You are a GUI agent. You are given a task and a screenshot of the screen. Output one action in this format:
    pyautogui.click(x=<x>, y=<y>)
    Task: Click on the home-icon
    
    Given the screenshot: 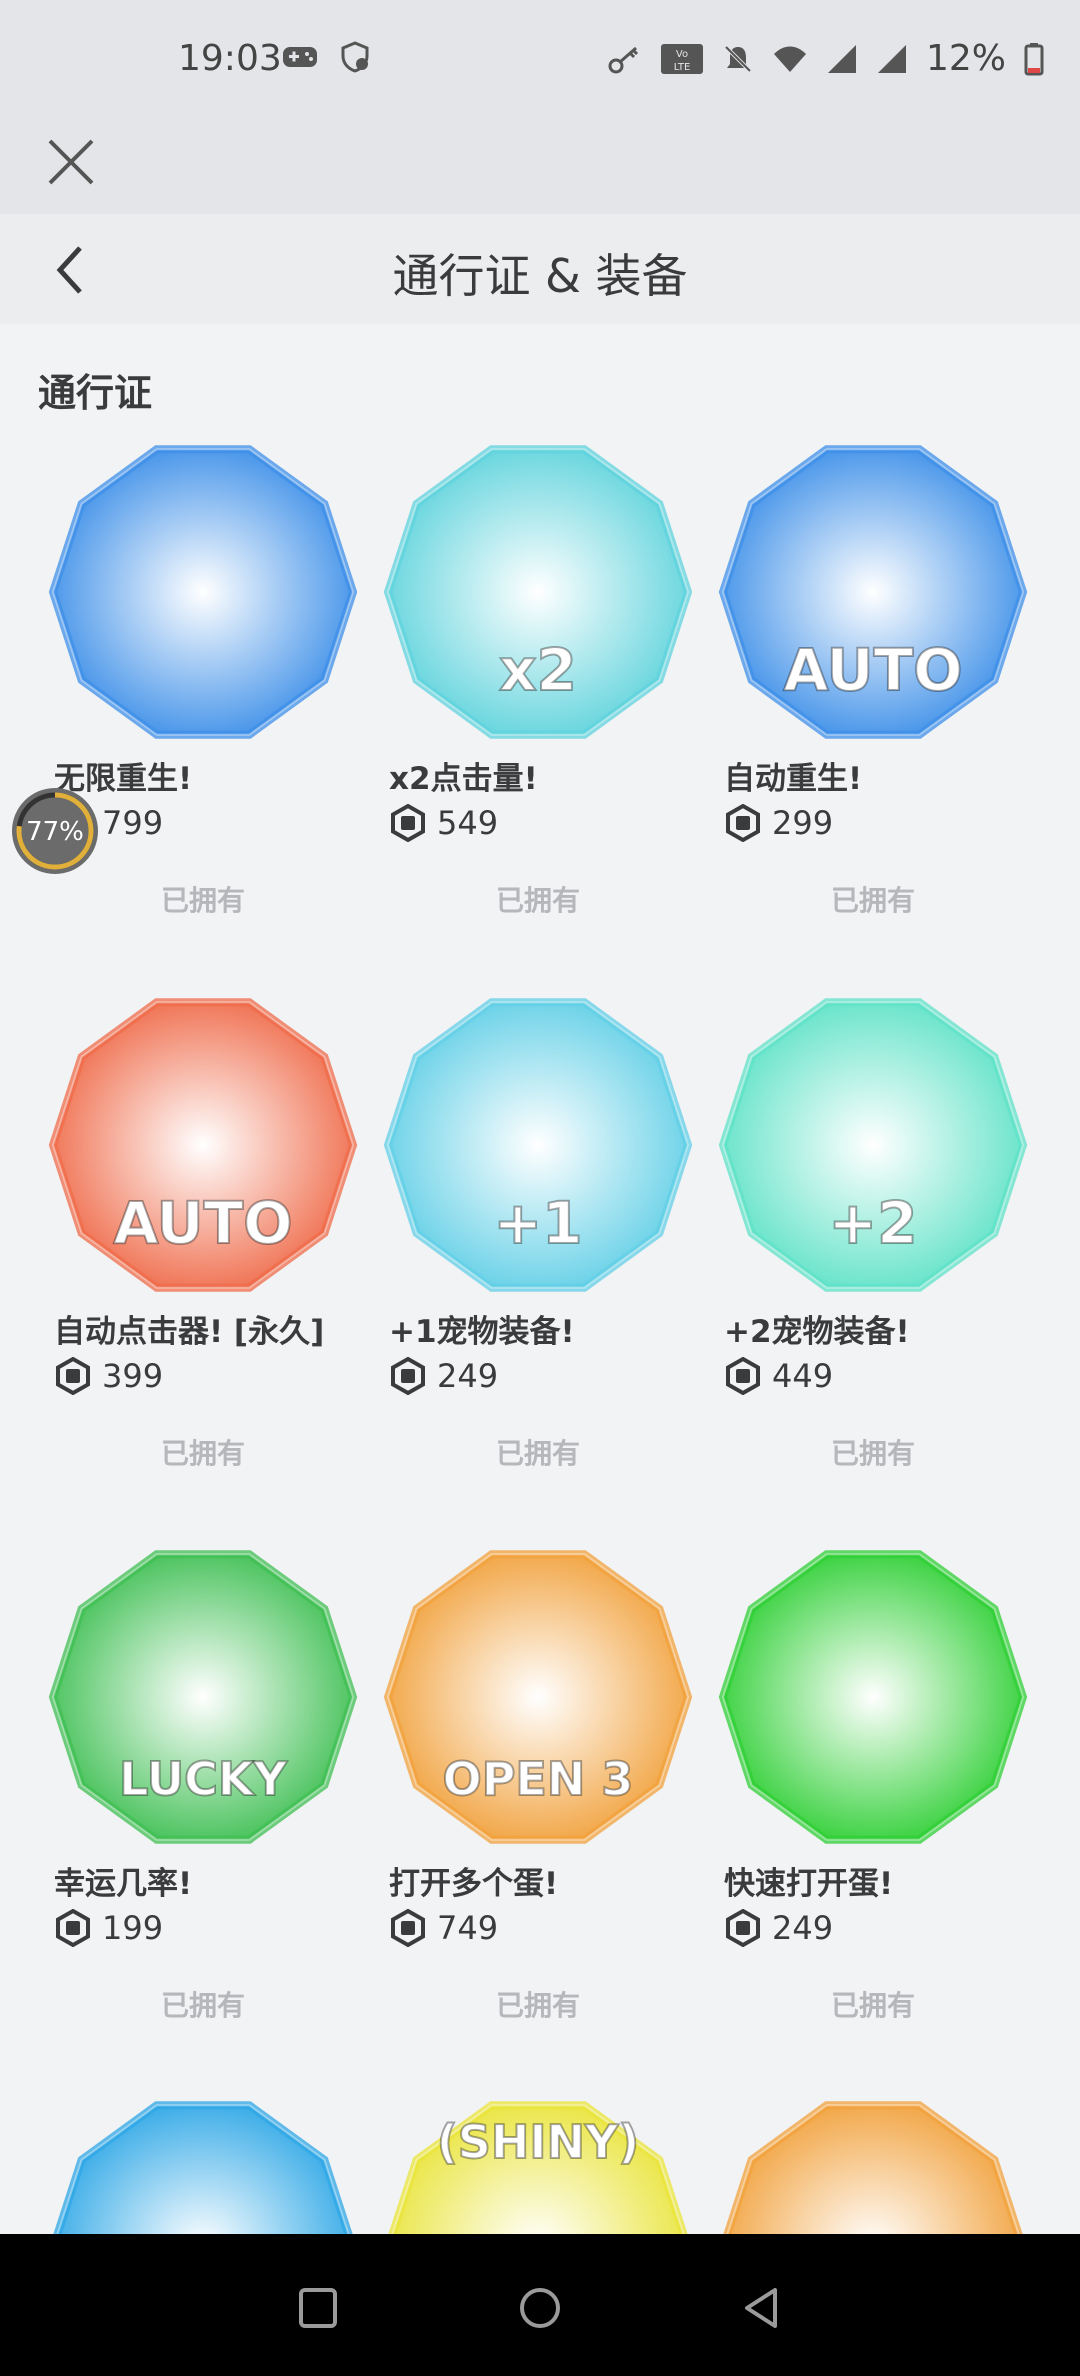 What is the action you would take?
    pyautogui.click(x=540, y=2308)
    